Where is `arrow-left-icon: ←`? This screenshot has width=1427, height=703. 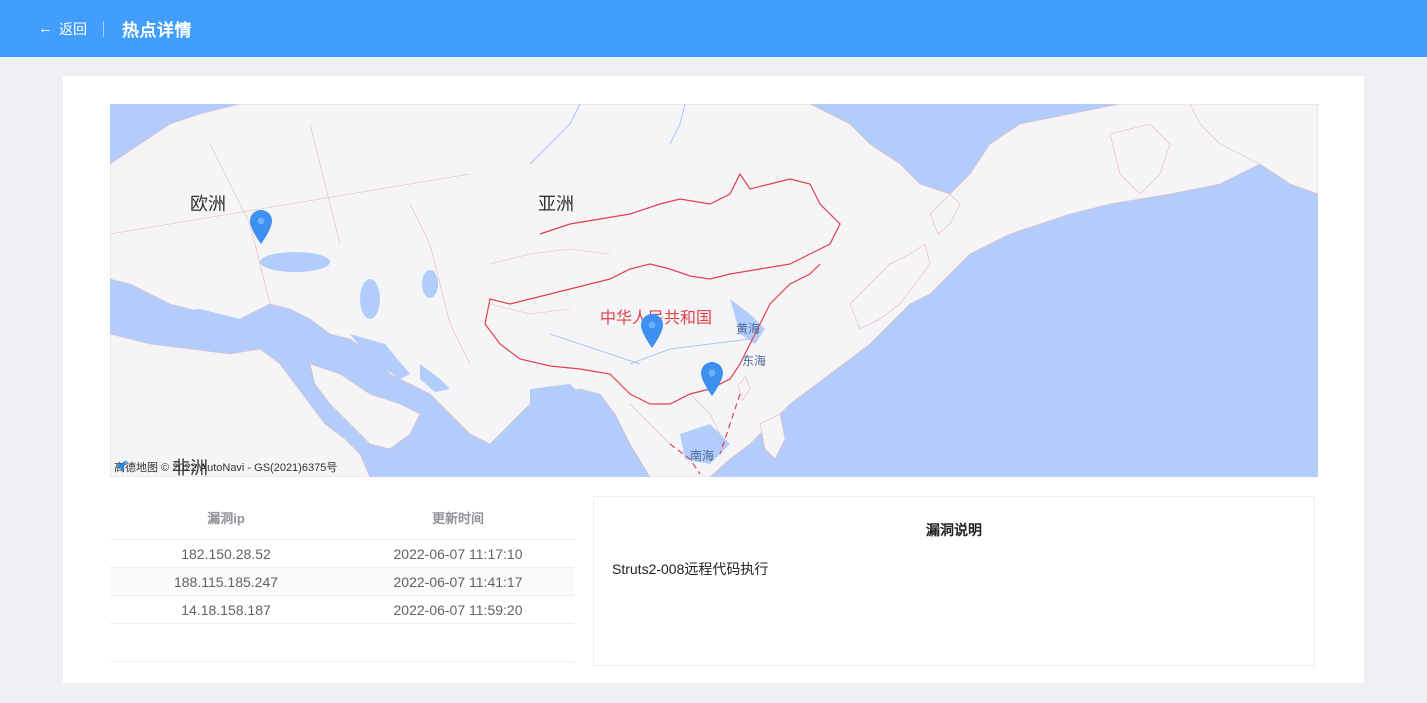
arrow-left-icon: ← is located at coordinates (45, 28).